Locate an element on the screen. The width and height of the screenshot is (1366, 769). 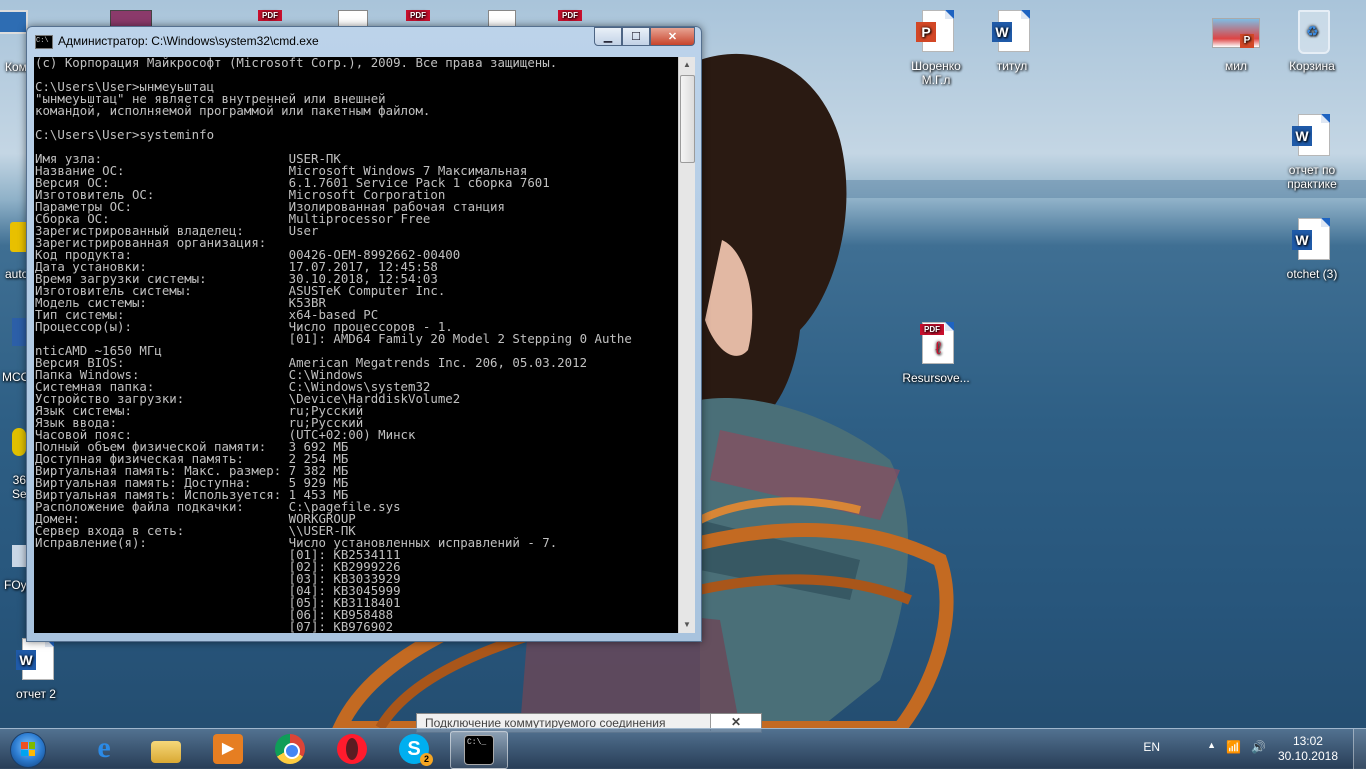
left-label-3: 36 Se is located at coordinates (19, 487).